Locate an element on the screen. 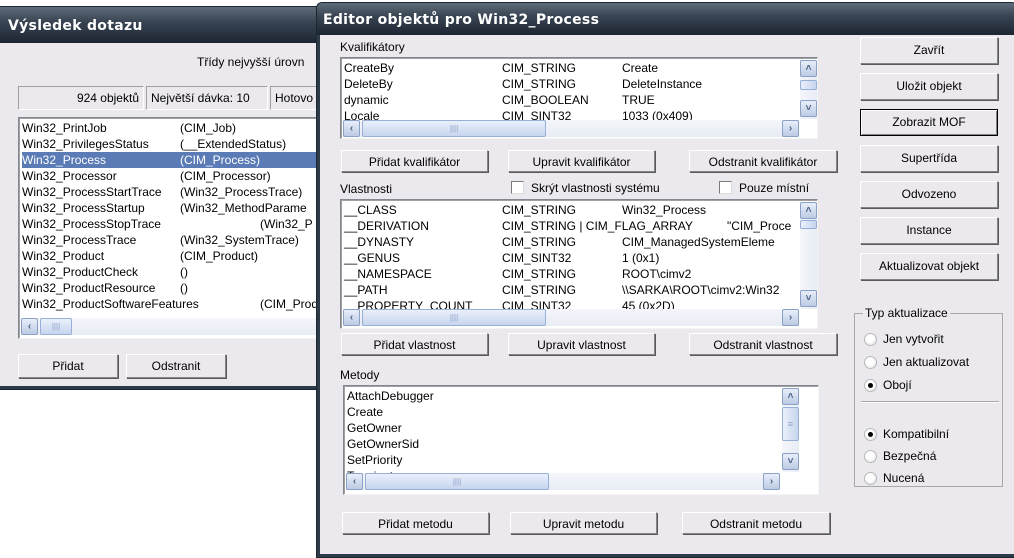 The height and width of the screenshot is (558, 1014). vscroll-thumb: ≡ is located at coordinates (790, 424).